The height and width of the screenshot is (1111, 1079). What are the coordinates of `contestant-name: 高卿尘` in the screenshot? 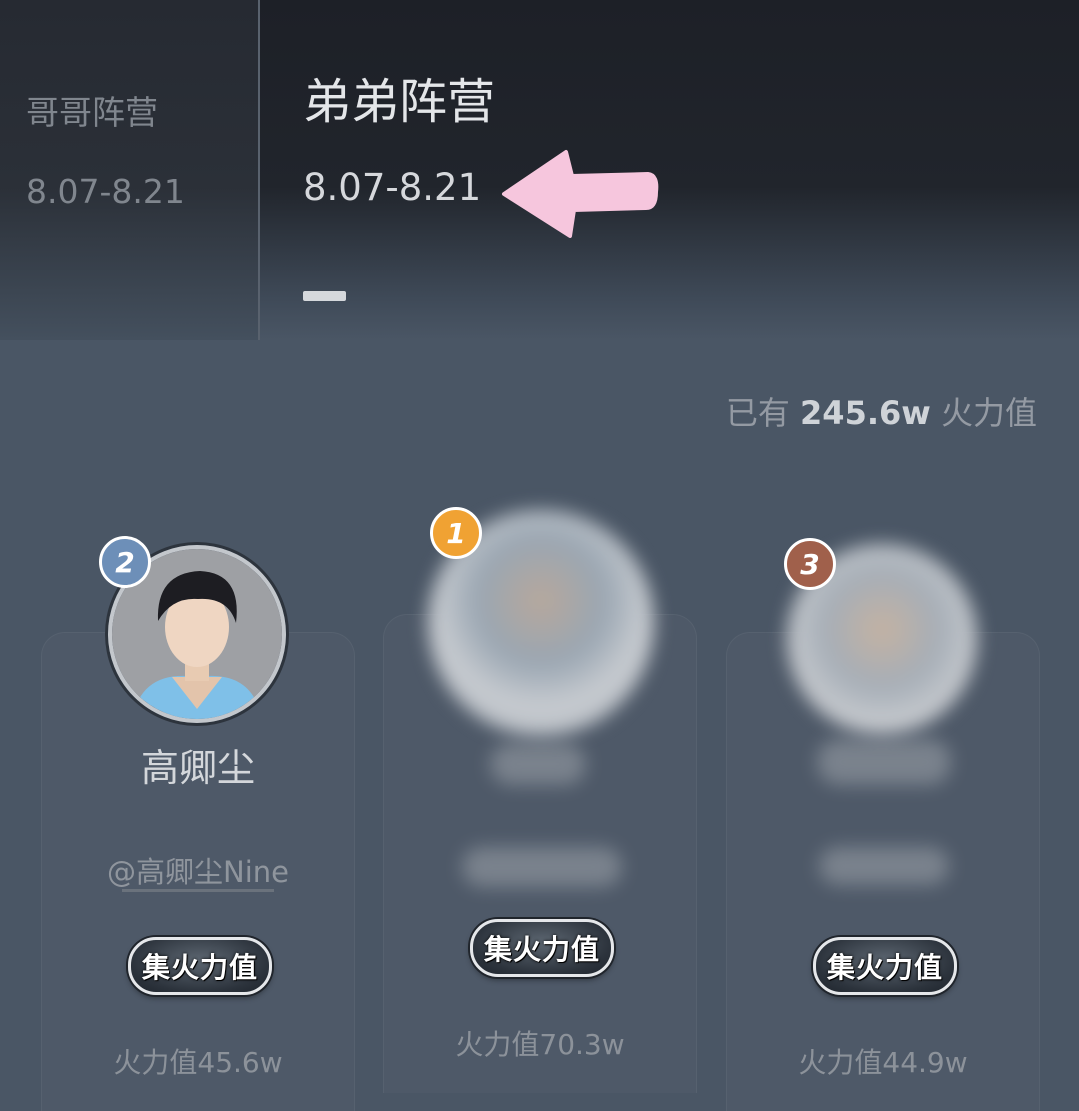 It's located at (197, 768).